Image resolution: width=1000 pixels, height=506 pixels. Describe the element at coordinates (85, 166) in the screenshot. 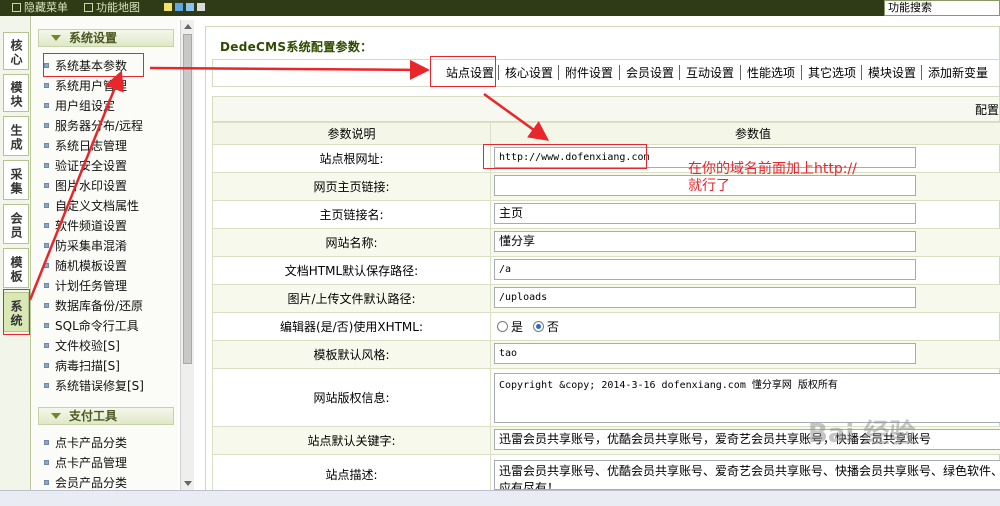

I see `menu-item: 验证安全设置` at that location.